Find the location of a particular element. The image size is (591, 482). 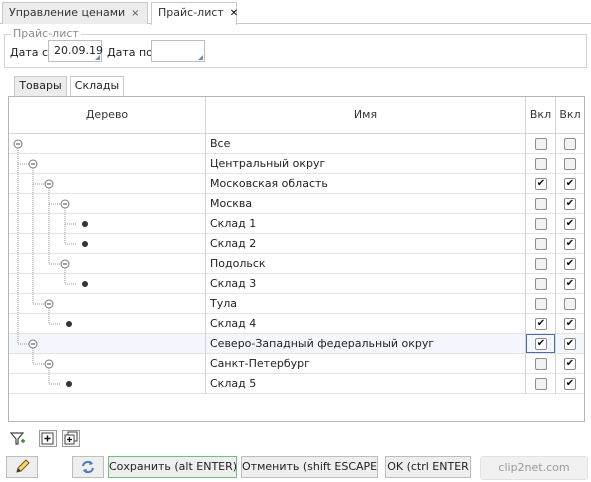

tree-lines is located at coordinates (50, 263).